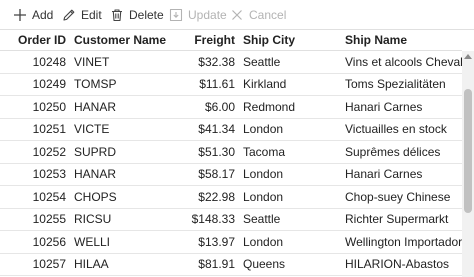 The width and height of the screenshot is (474, 277). I want to click on add-button: Add, so click(33, 14).